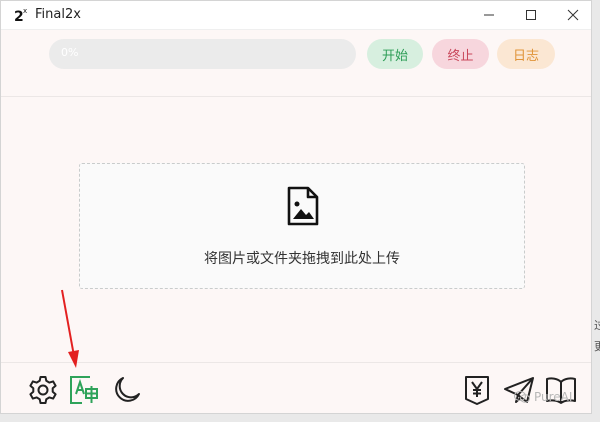 The image size is (600, 422). I want to click on close-button, so click(573, 15).